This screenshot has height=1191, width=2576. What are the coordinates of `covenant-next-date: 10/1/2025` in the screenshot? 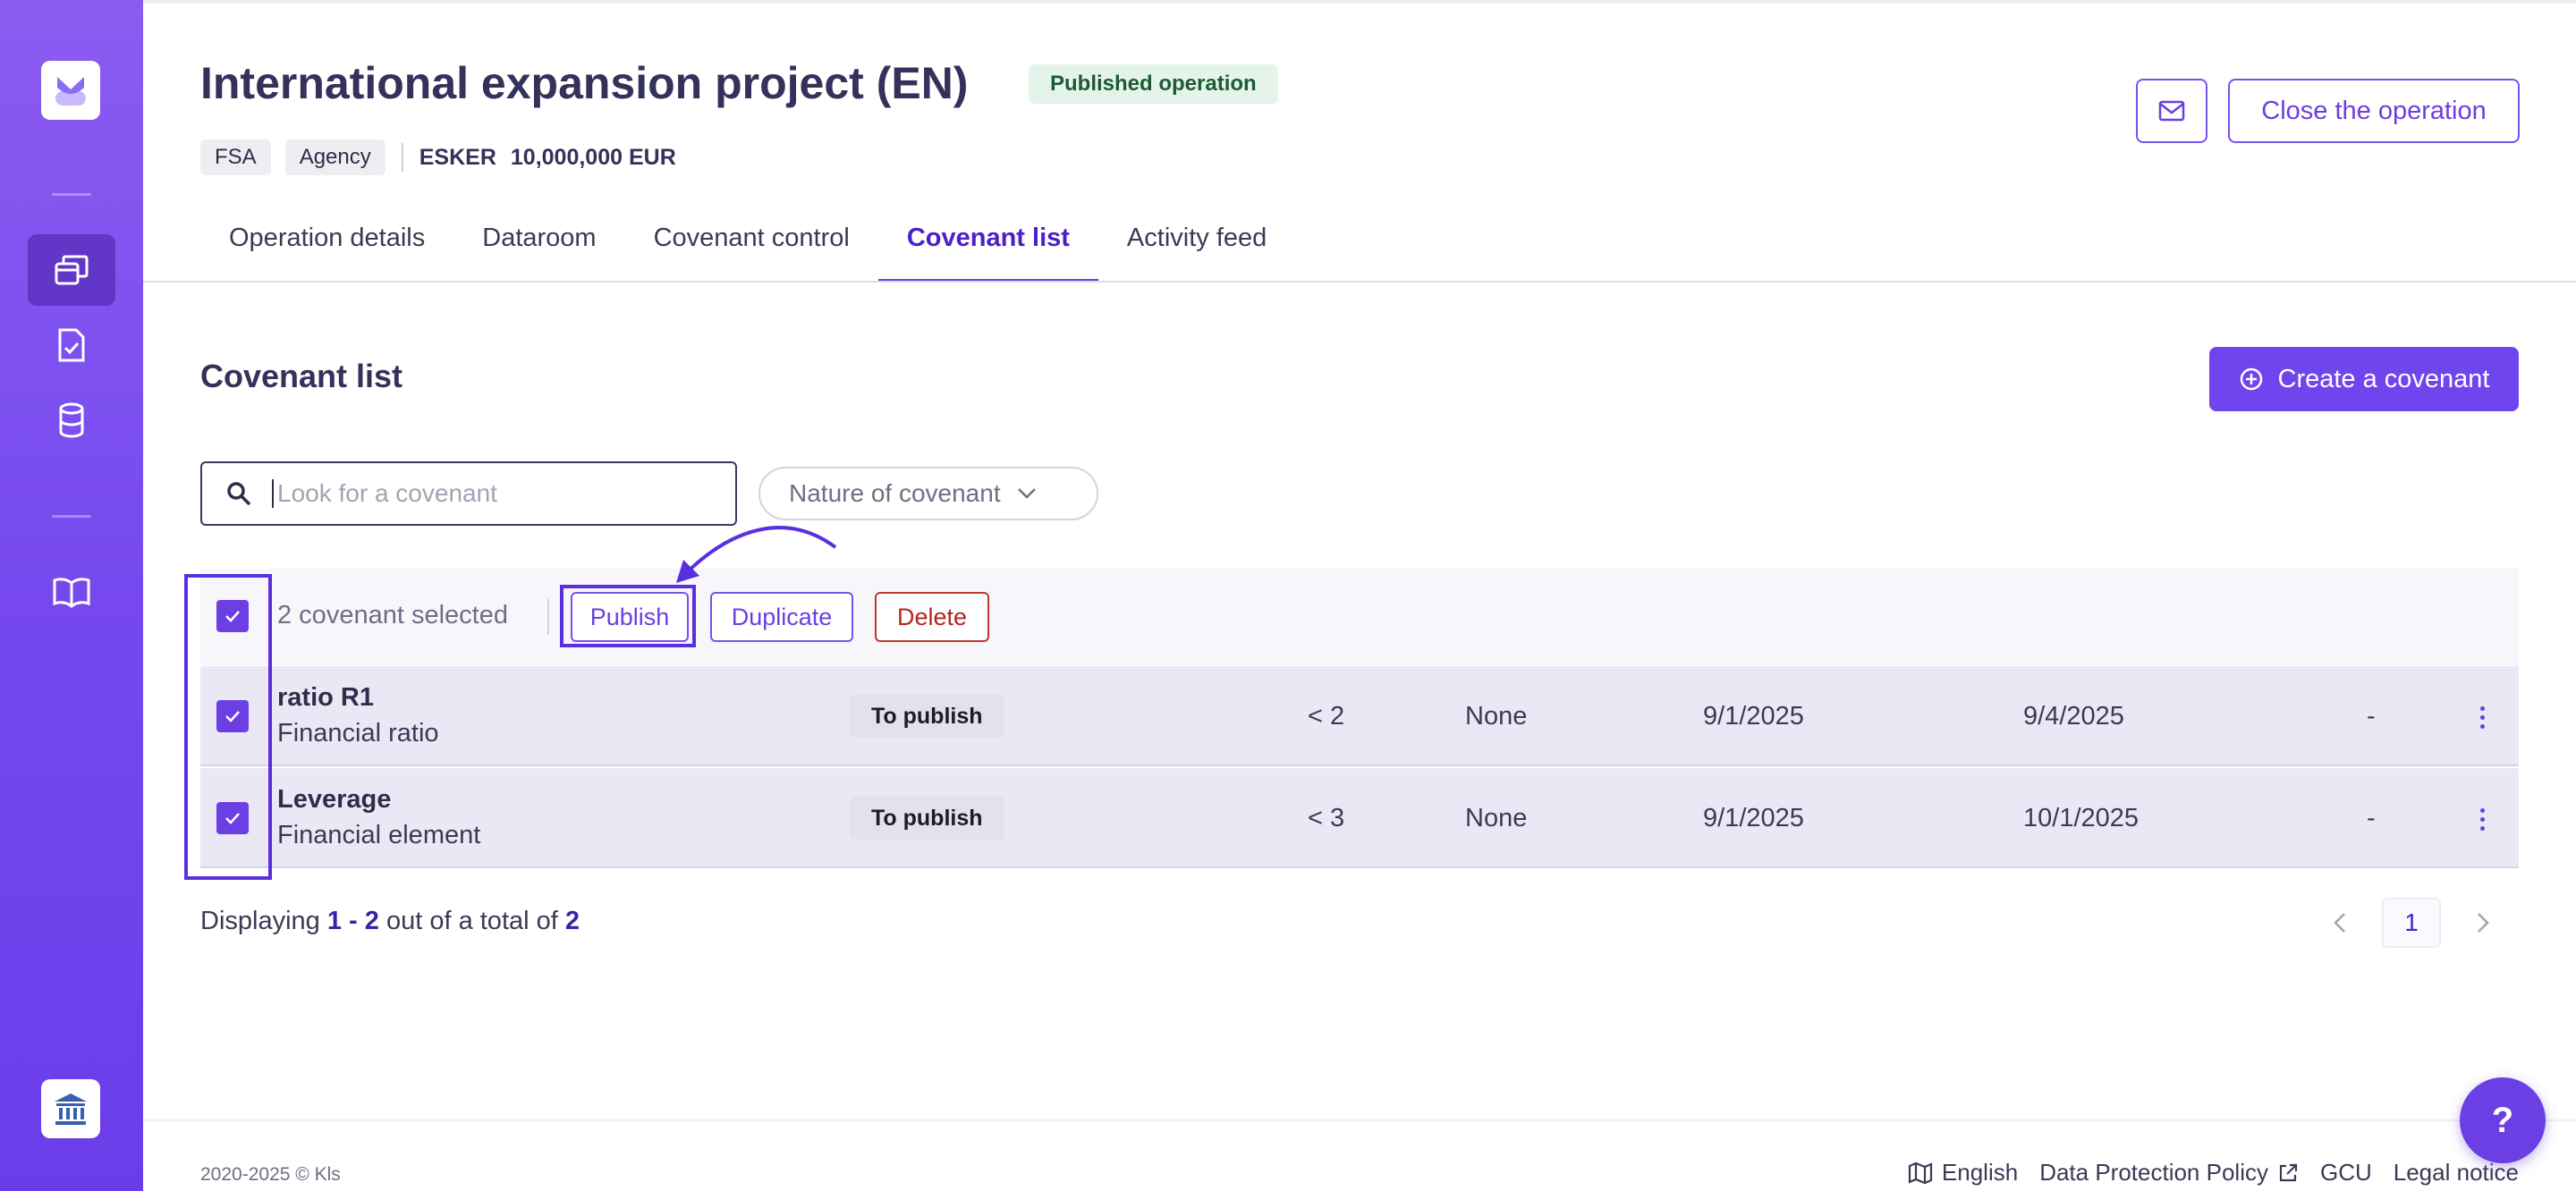 It's located at (2081, 818).